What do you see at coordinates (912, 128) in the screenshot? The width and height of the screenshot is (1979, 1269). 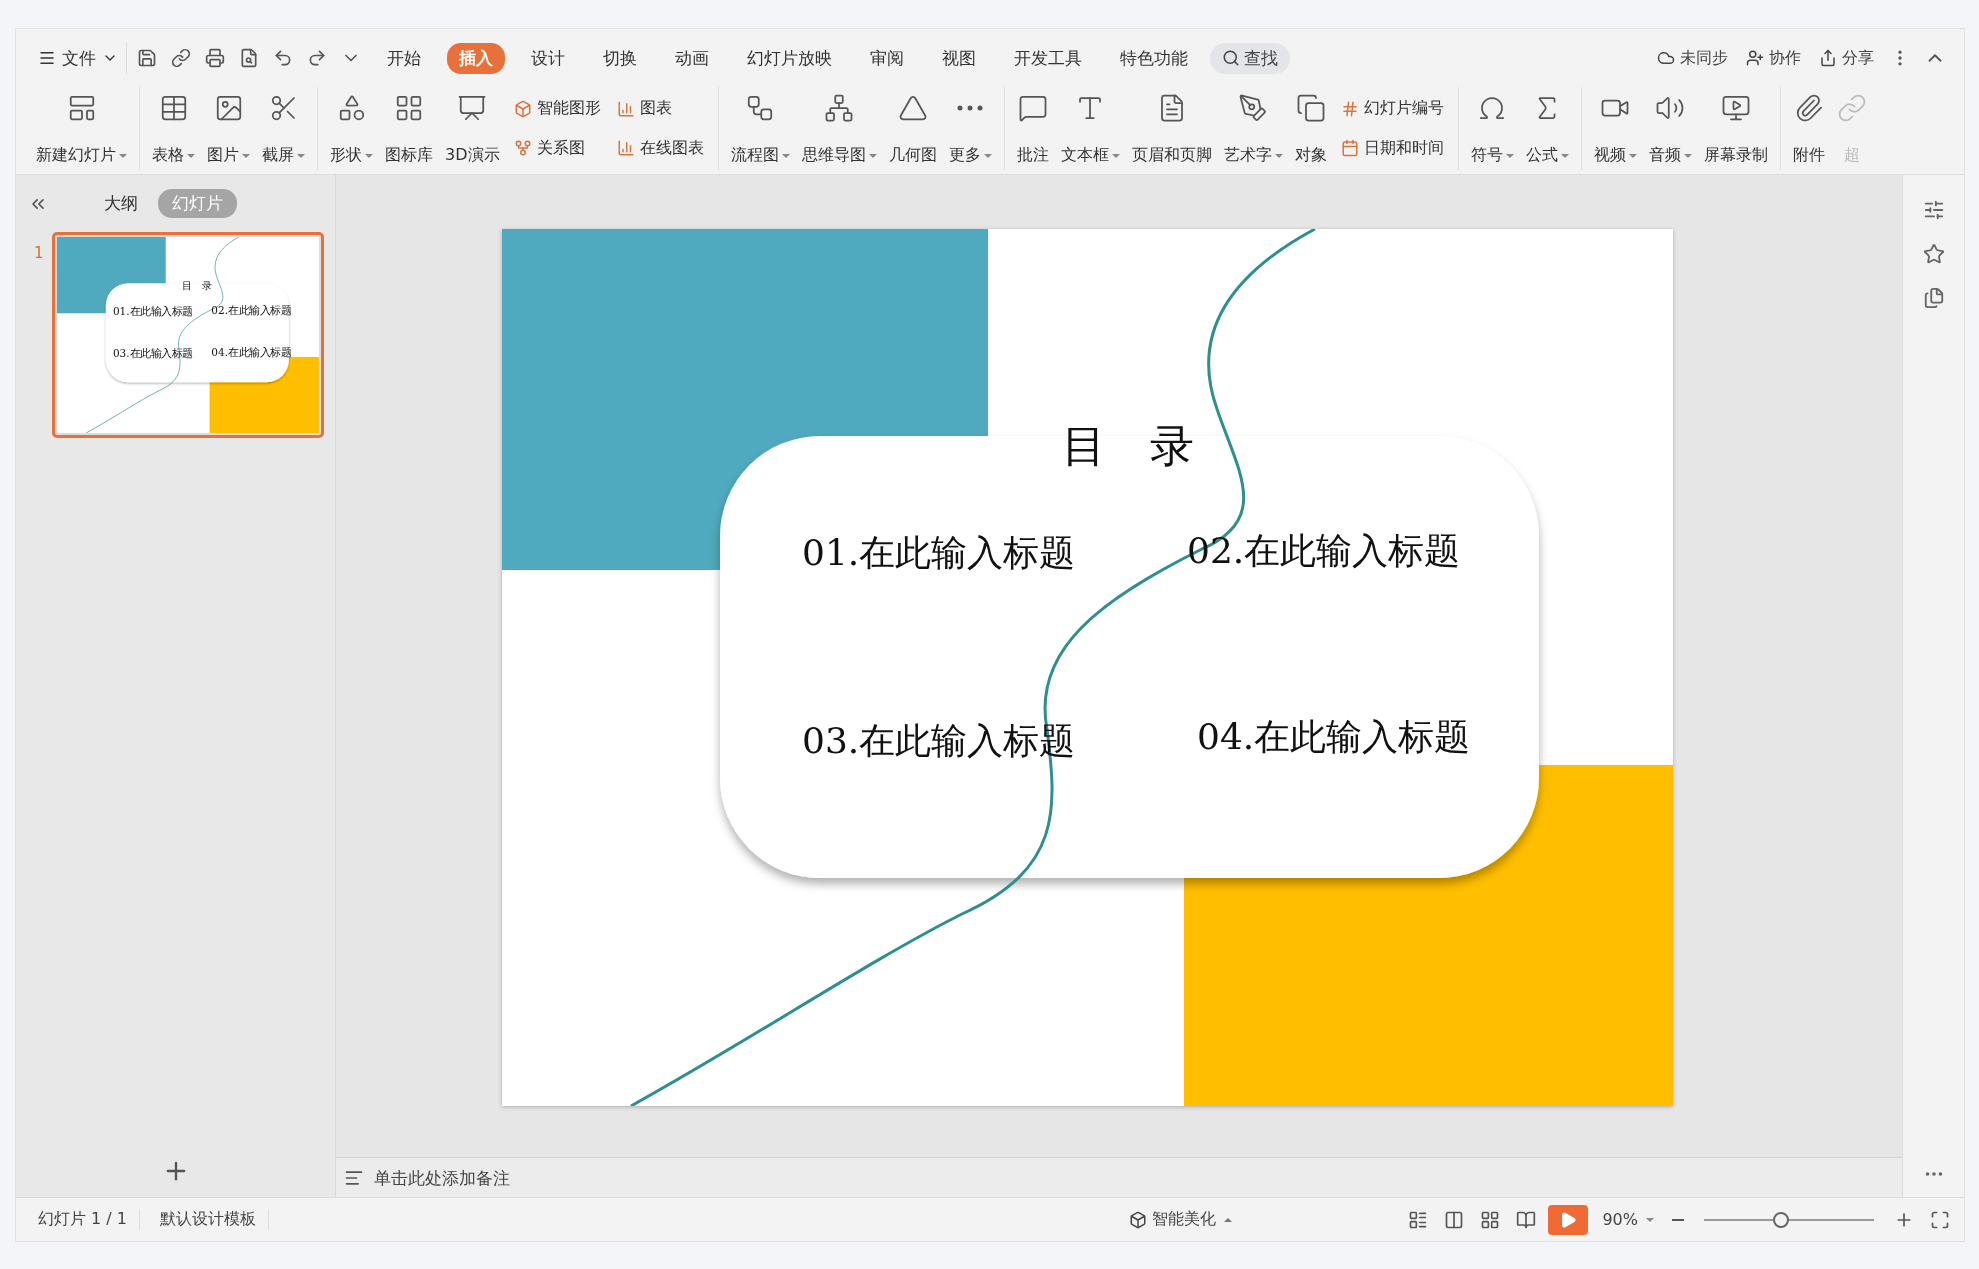 I see `ribbon-button: 几何图` at bounding box center [912, 128].